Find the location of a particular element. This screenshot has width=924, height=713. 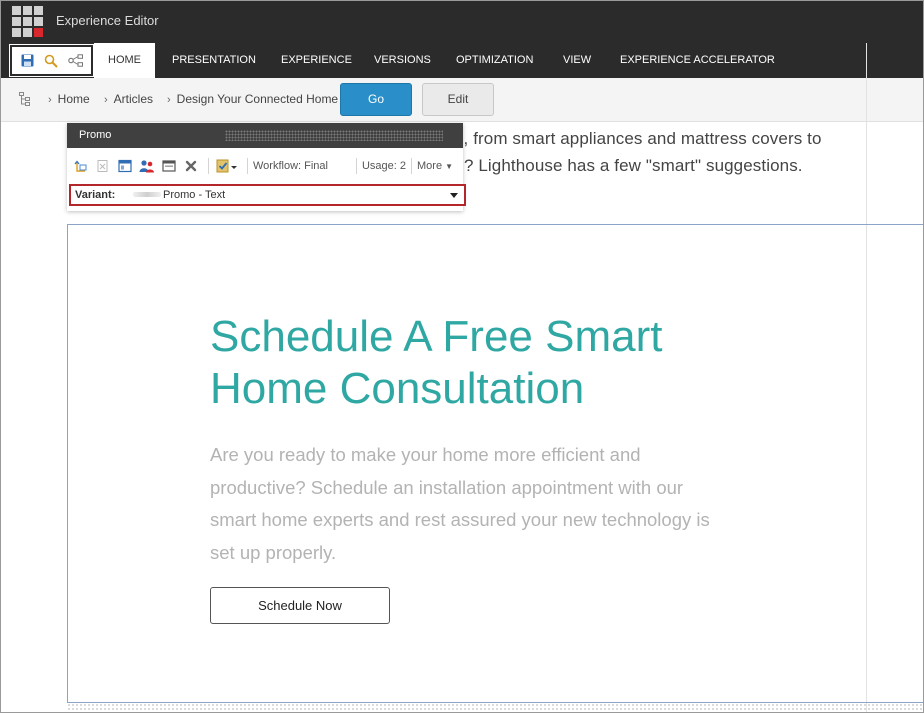

share-icon is located at coordinates (76, 61).